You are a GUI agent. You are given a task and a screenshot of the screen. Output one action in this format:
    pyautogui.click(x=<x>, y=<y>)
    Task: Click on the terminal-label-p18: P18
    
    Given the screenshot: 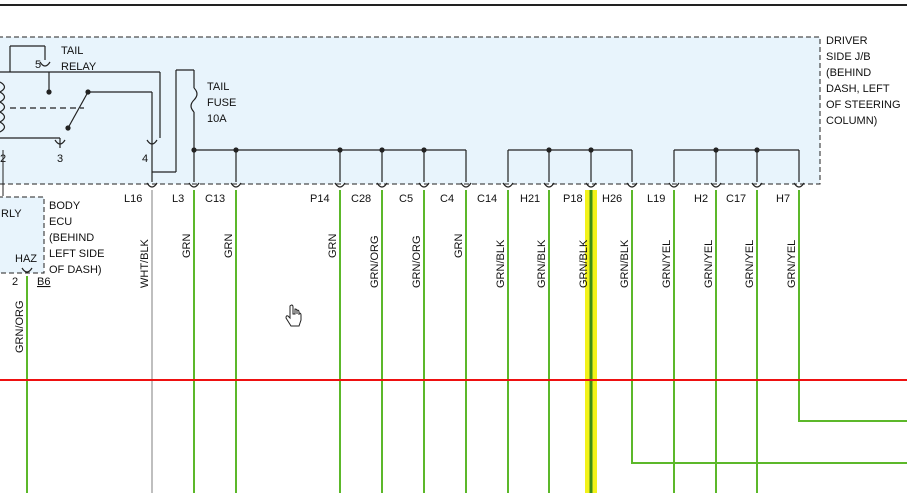 What is the action you would take?
    pyautogui.click(x=573, y=199)
    